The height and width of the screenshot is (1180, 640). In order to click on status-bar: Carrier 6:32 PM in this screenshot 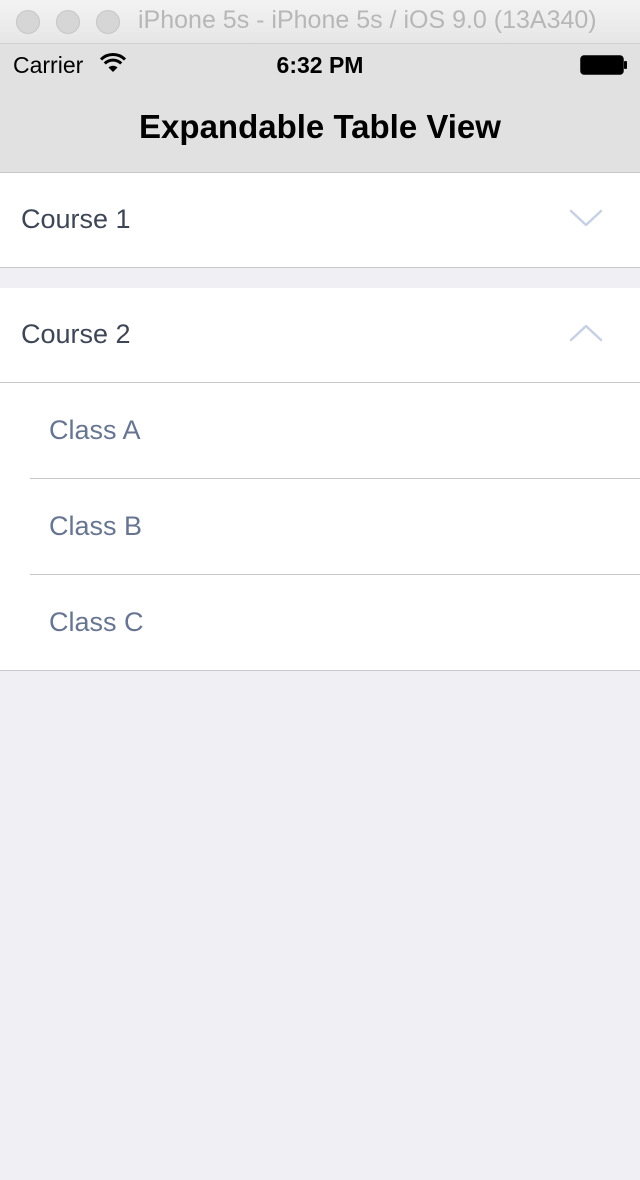, I will do `click(320, 64)`.